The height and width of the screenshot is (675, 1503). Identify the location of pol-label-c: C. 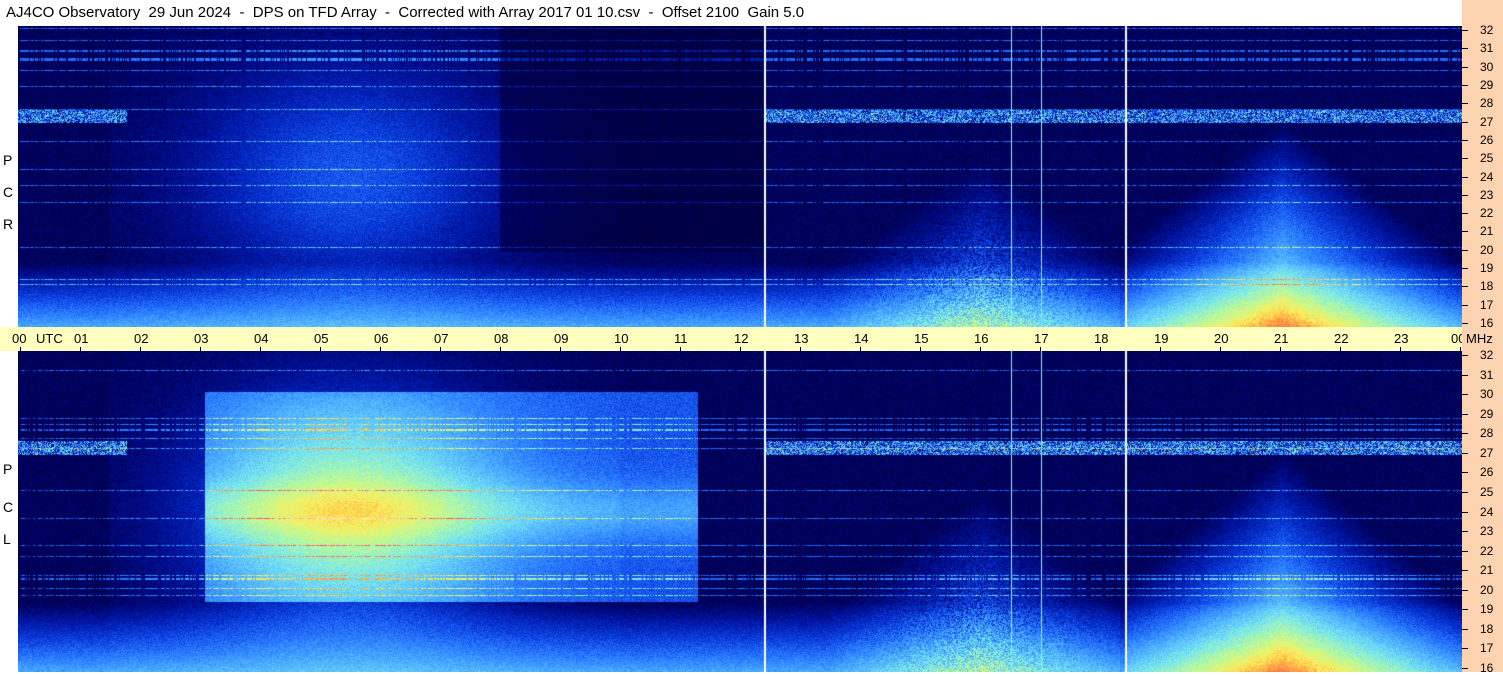
(8, 192).